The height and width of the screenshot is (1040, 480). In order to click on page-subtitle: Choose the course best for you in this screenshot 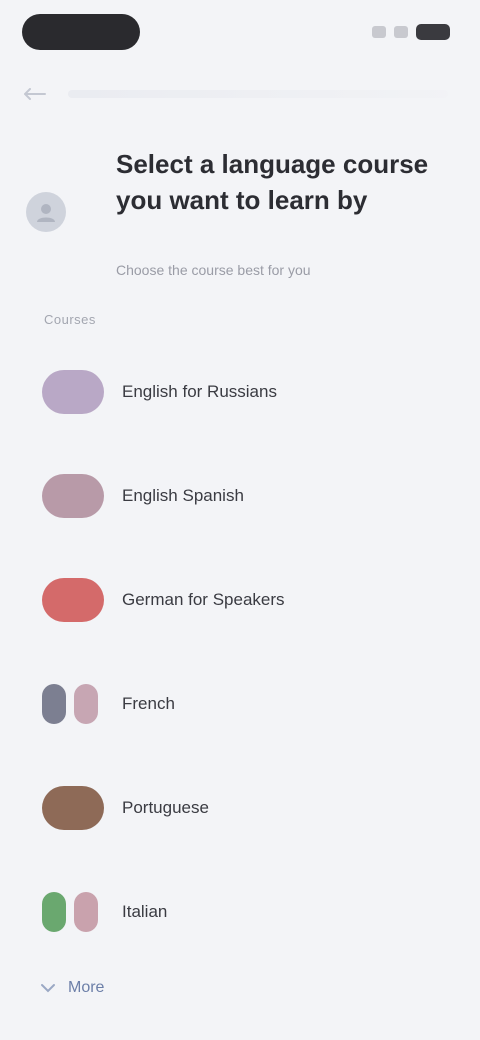, I will do `click(213, 270)`.